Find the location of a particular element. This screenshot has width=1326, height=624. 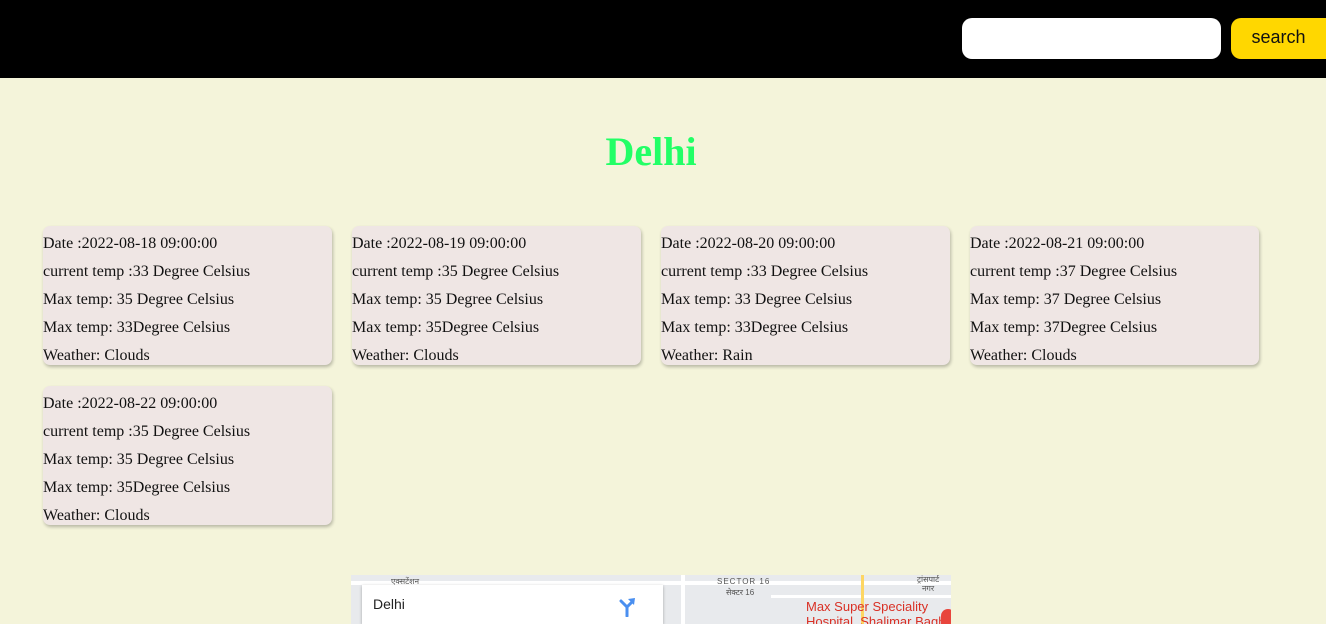

directions-icon is located at coordinates (627, 606).